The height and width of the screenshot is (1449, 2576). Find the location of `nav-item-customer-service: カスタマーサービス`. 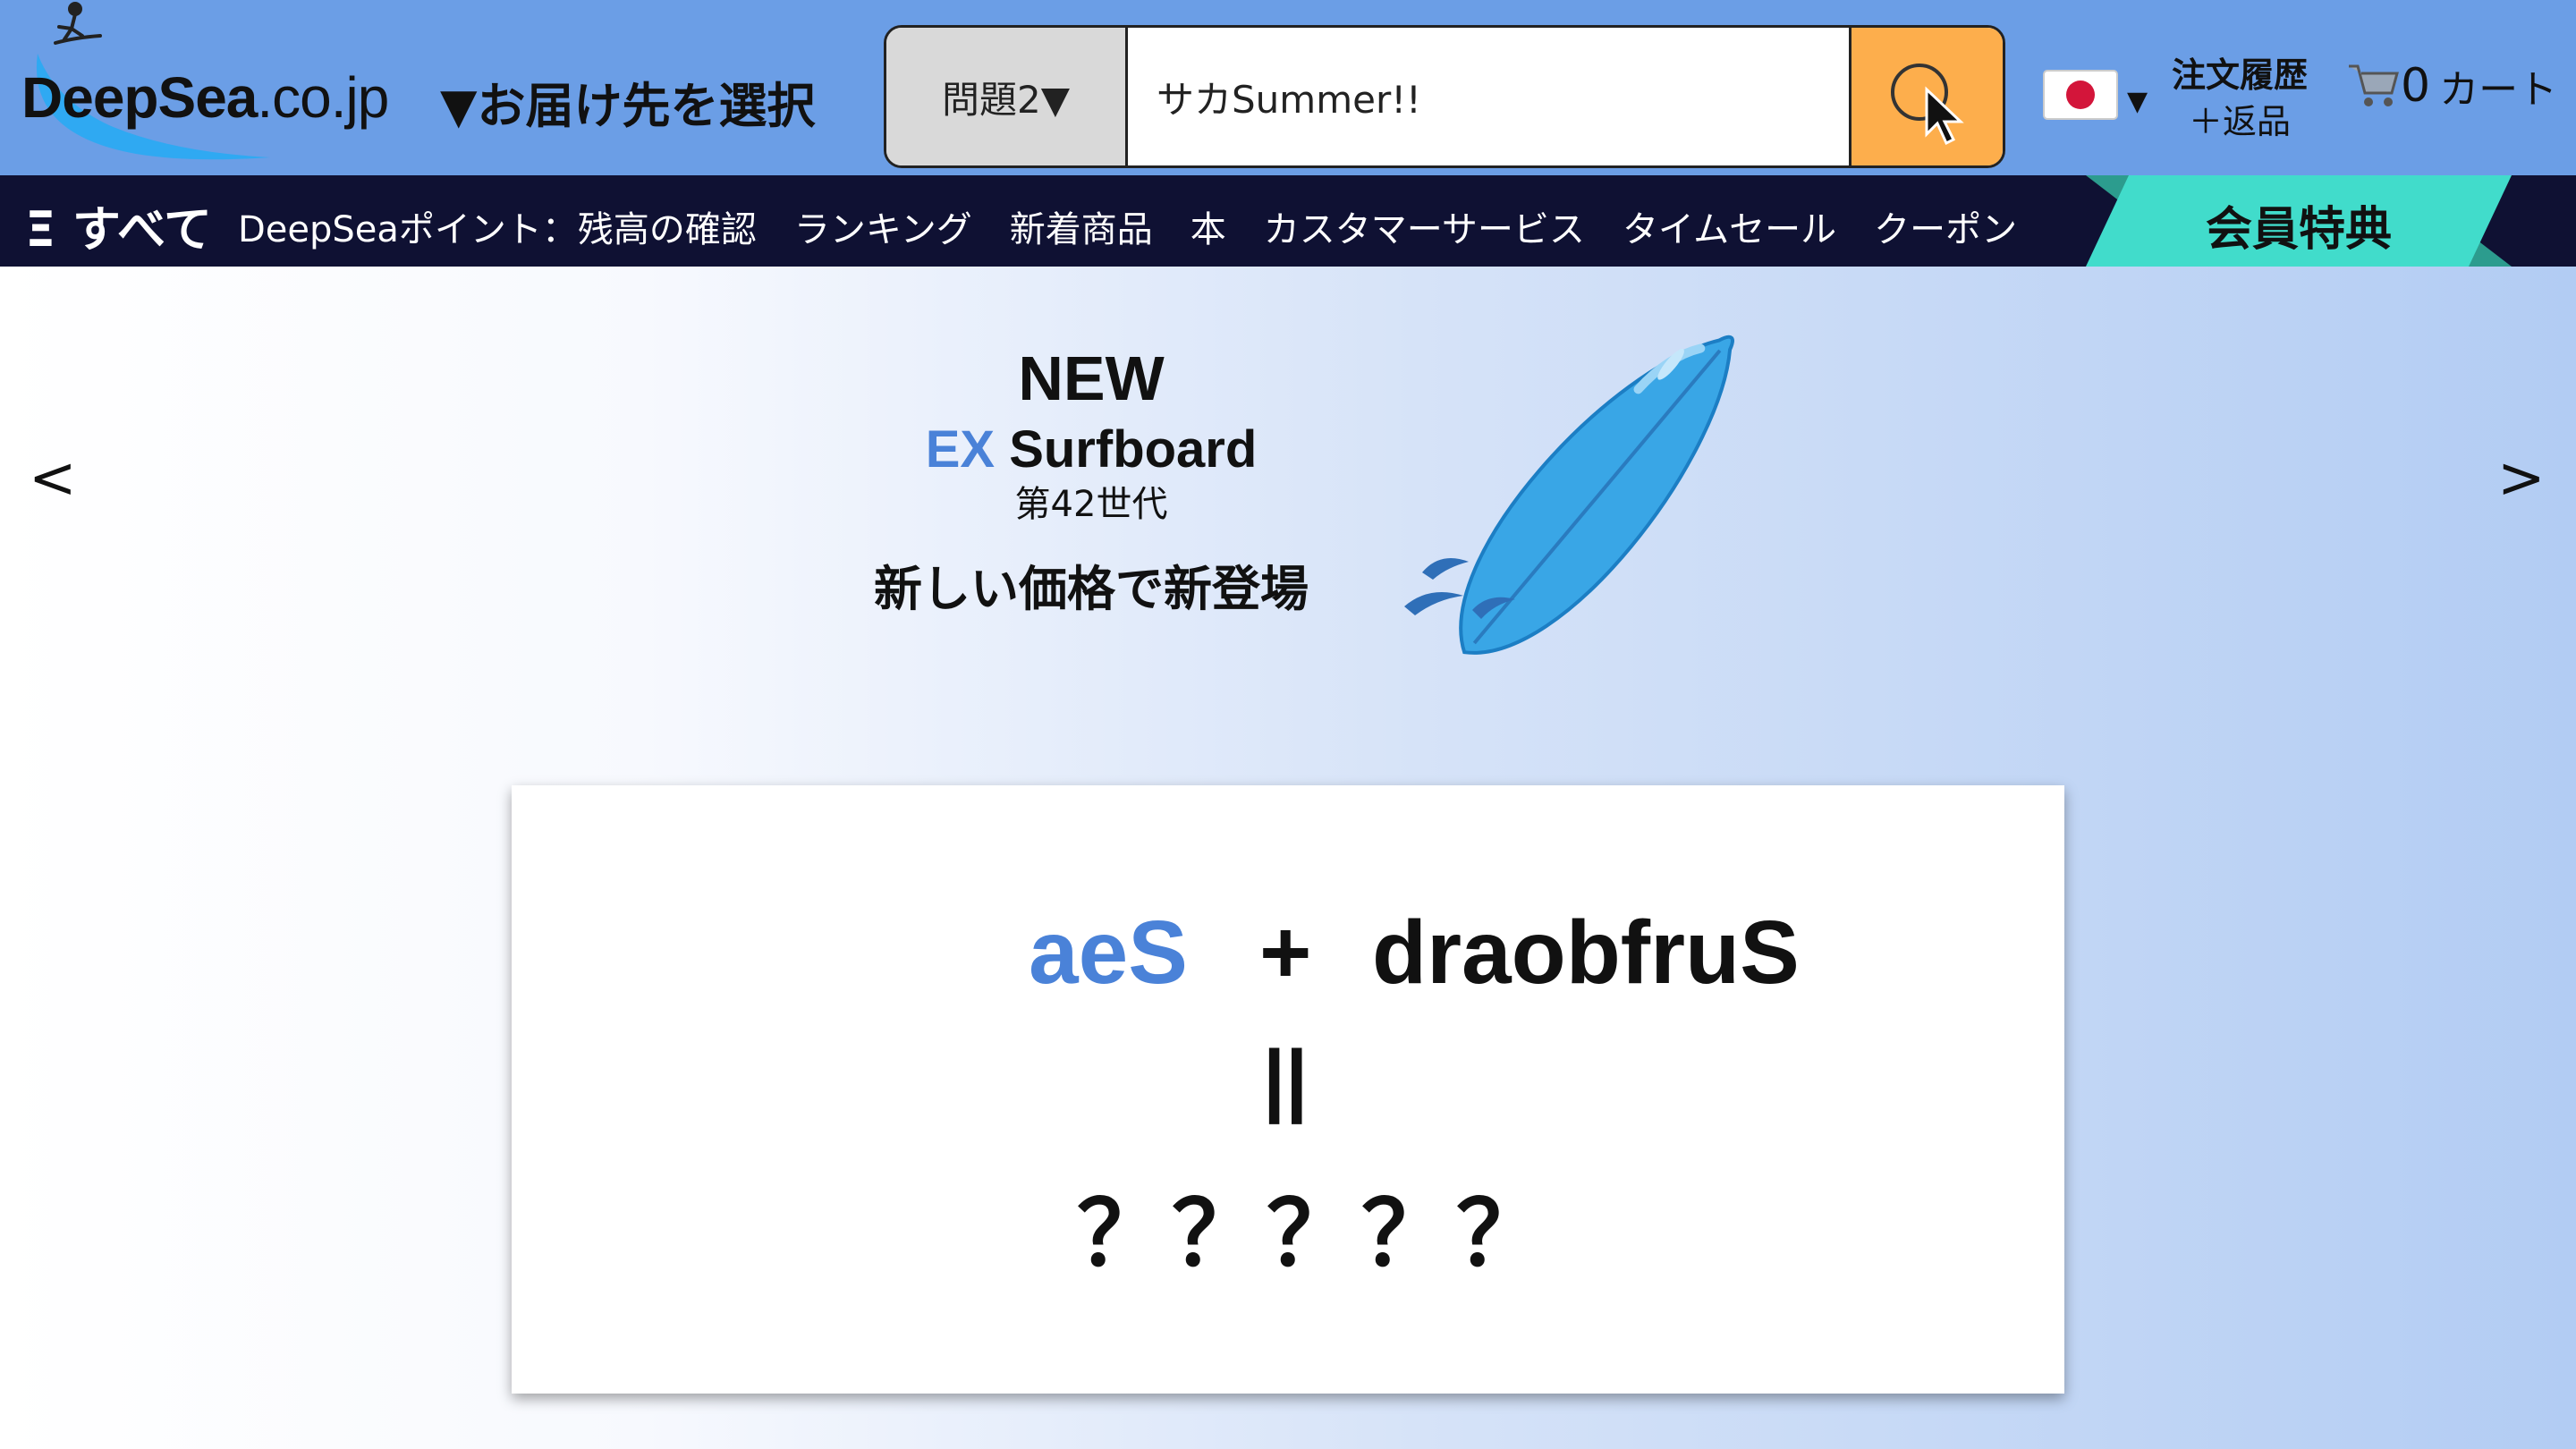

nav-item-customer-service: カスタマーサービス is located at coordinates (1424, 226).